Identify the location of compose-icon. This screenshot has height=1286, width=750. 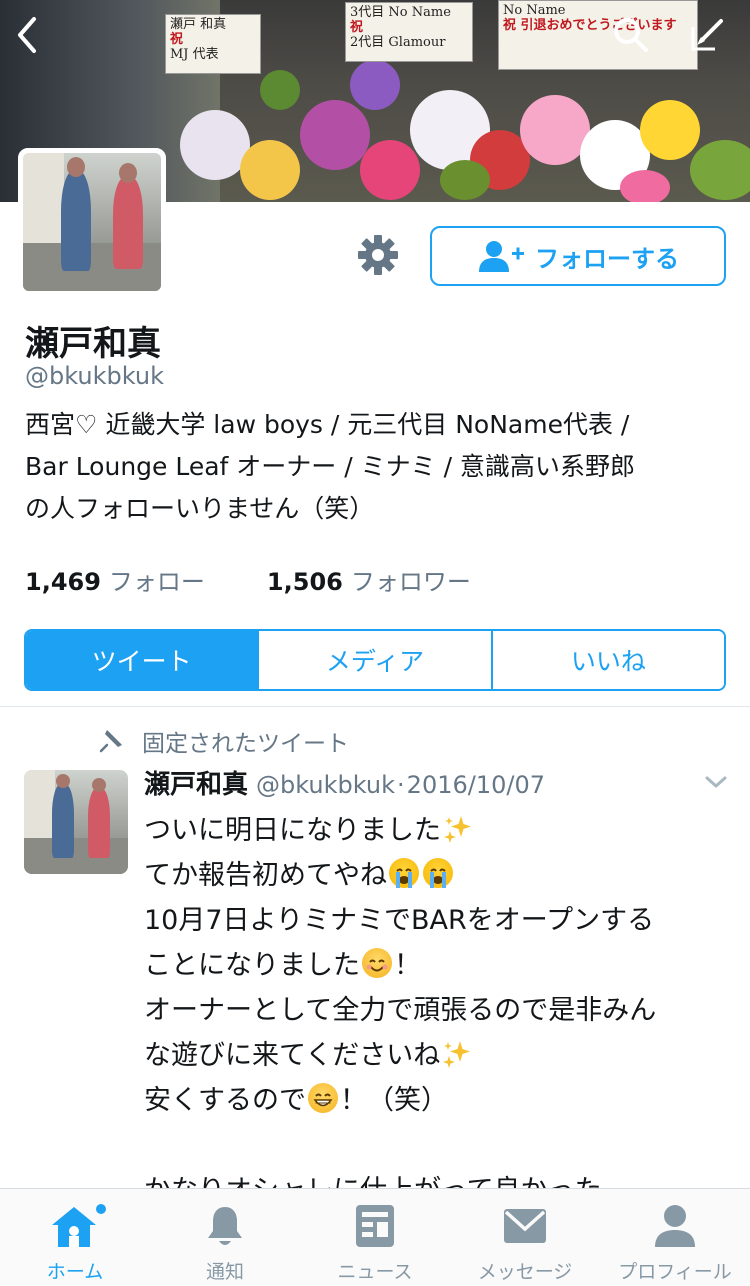
(707, 35).